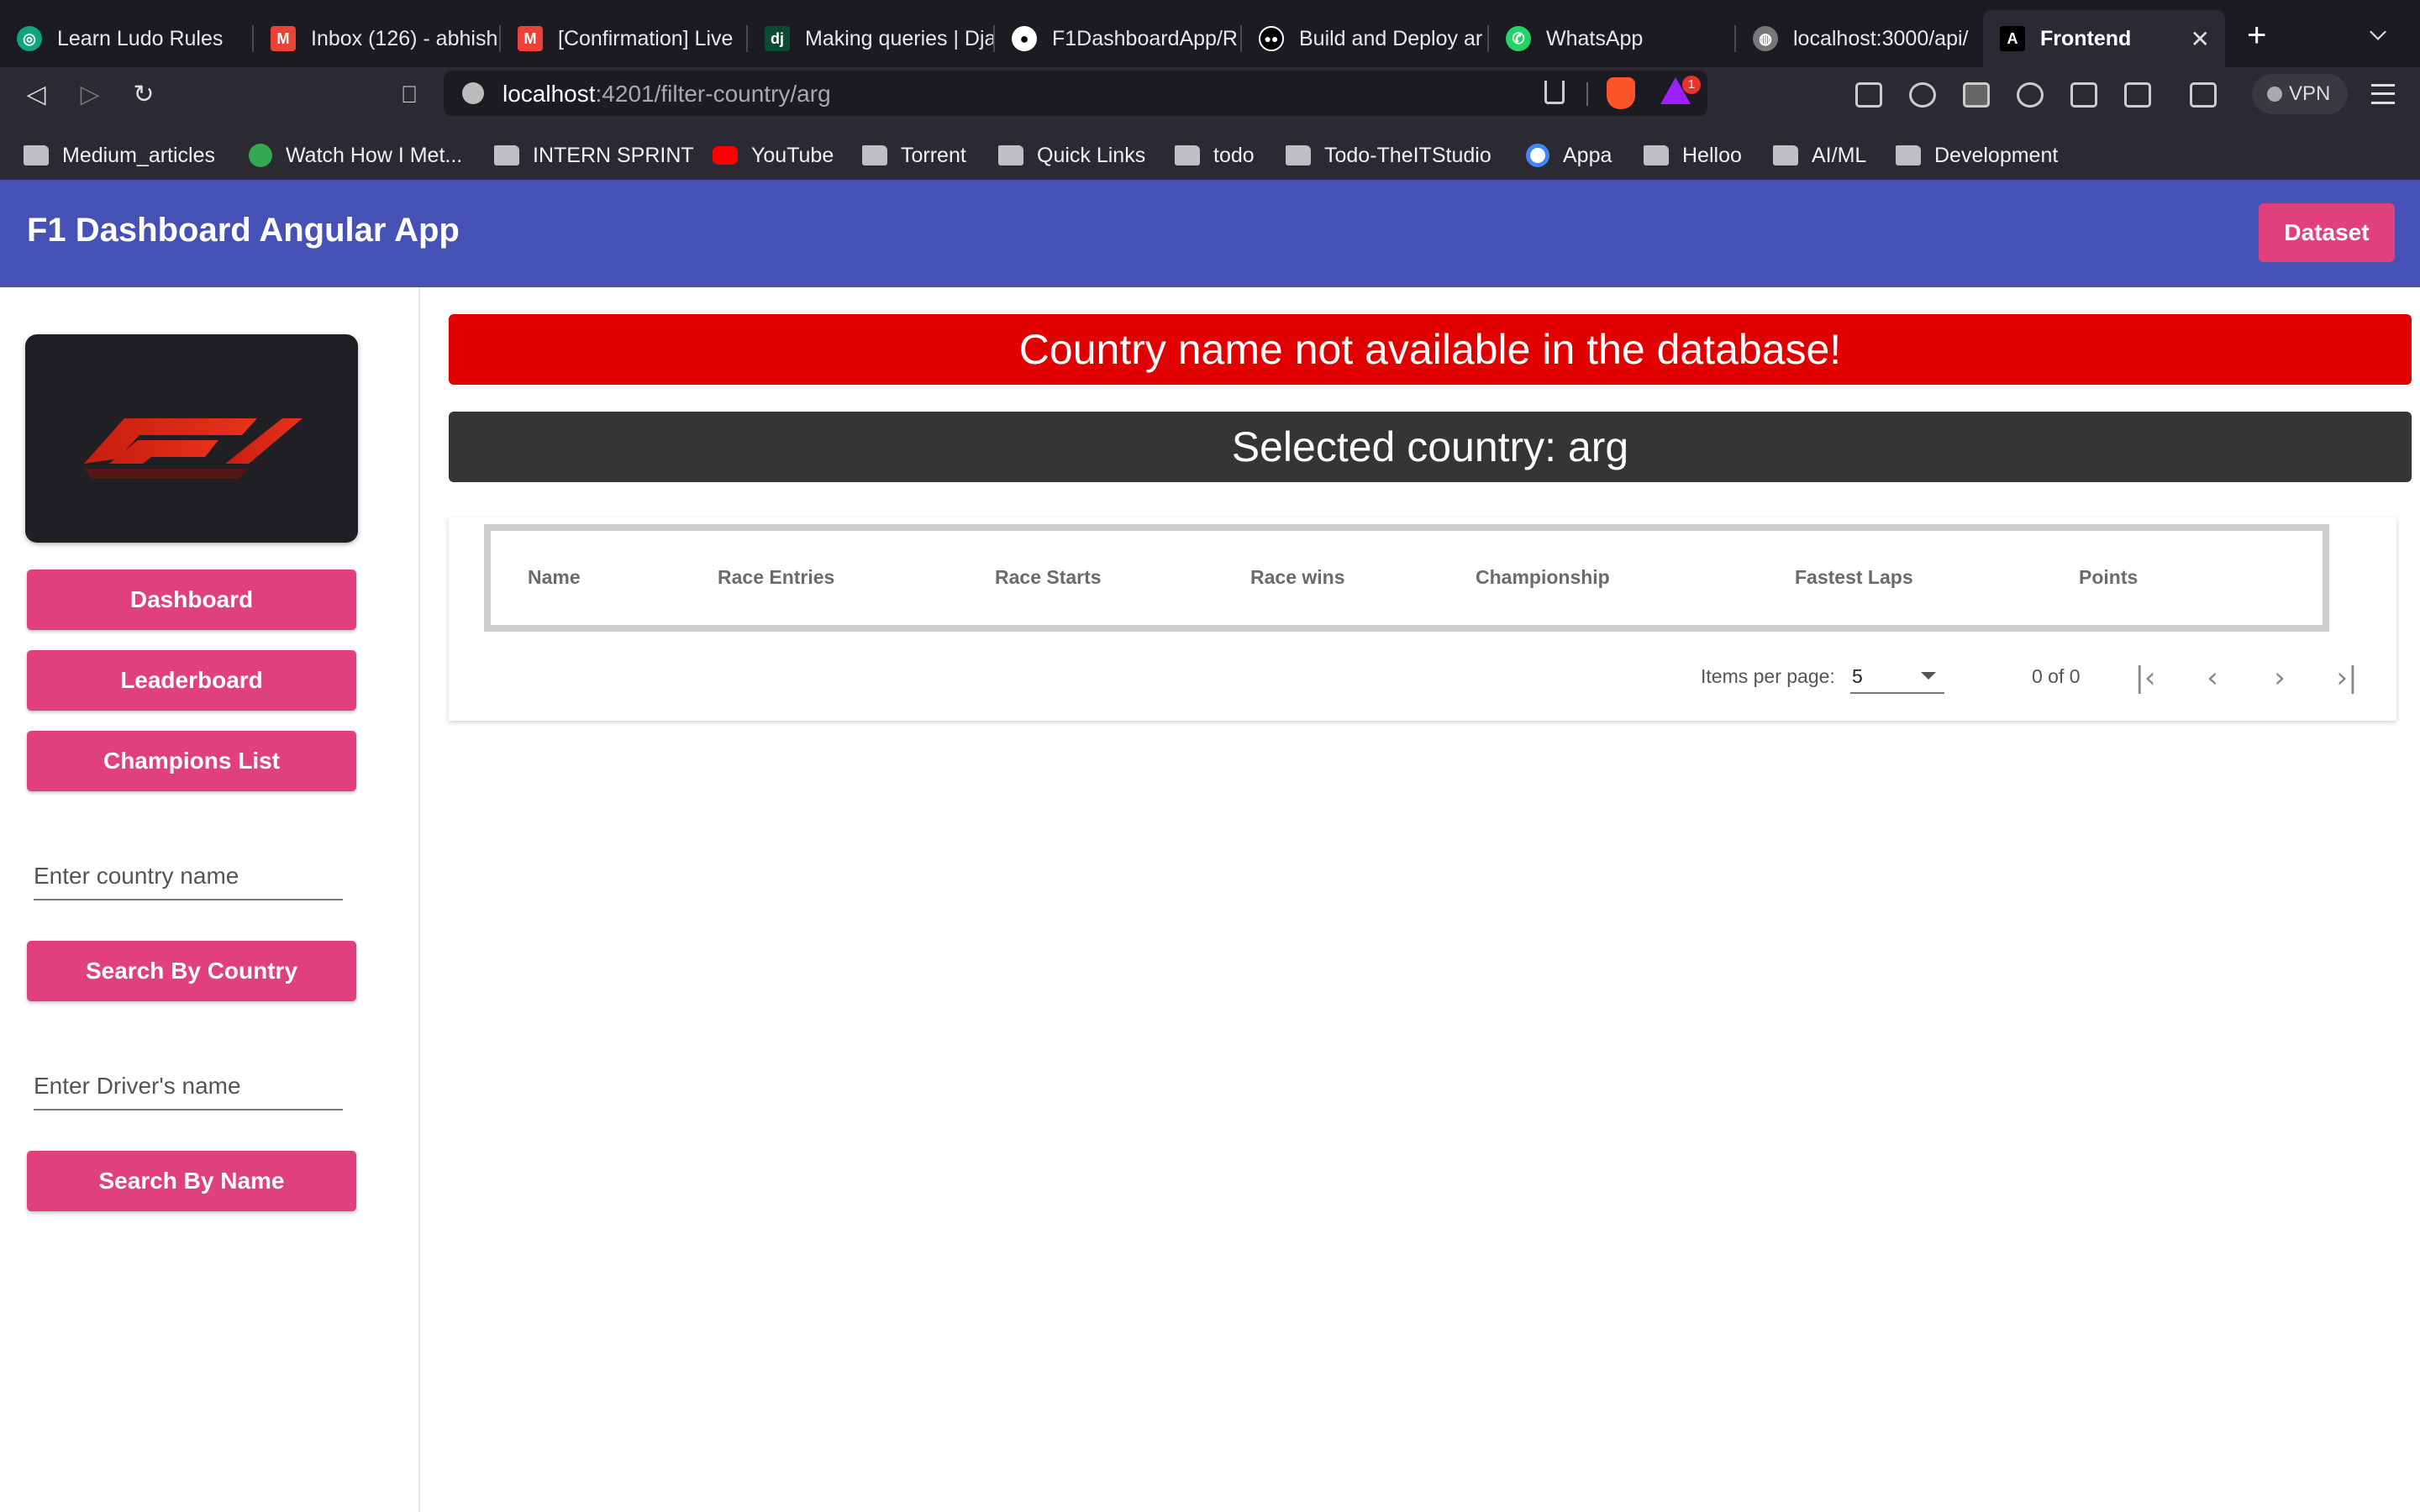 Image resolution: width=2420 pixels, height=1512 pixels. What do you see at coordinates (1210, 233) in the screenshot?
I see `app-header: F1 Dashboard Angular App Dataset` at bounding box center [1210, 233].